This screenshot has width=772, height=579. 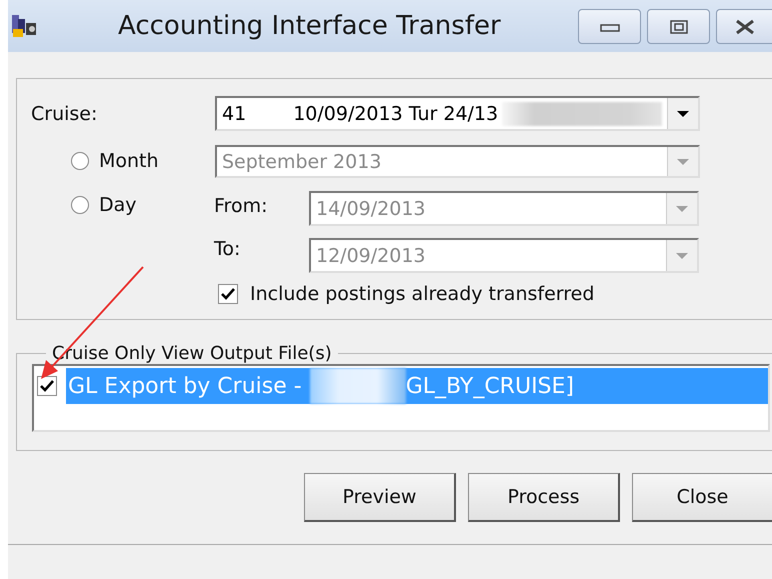 What do you see at coordinates (47, 386) in the screenshot?
I see `file-checkbox` at bounding box center [47, 386].